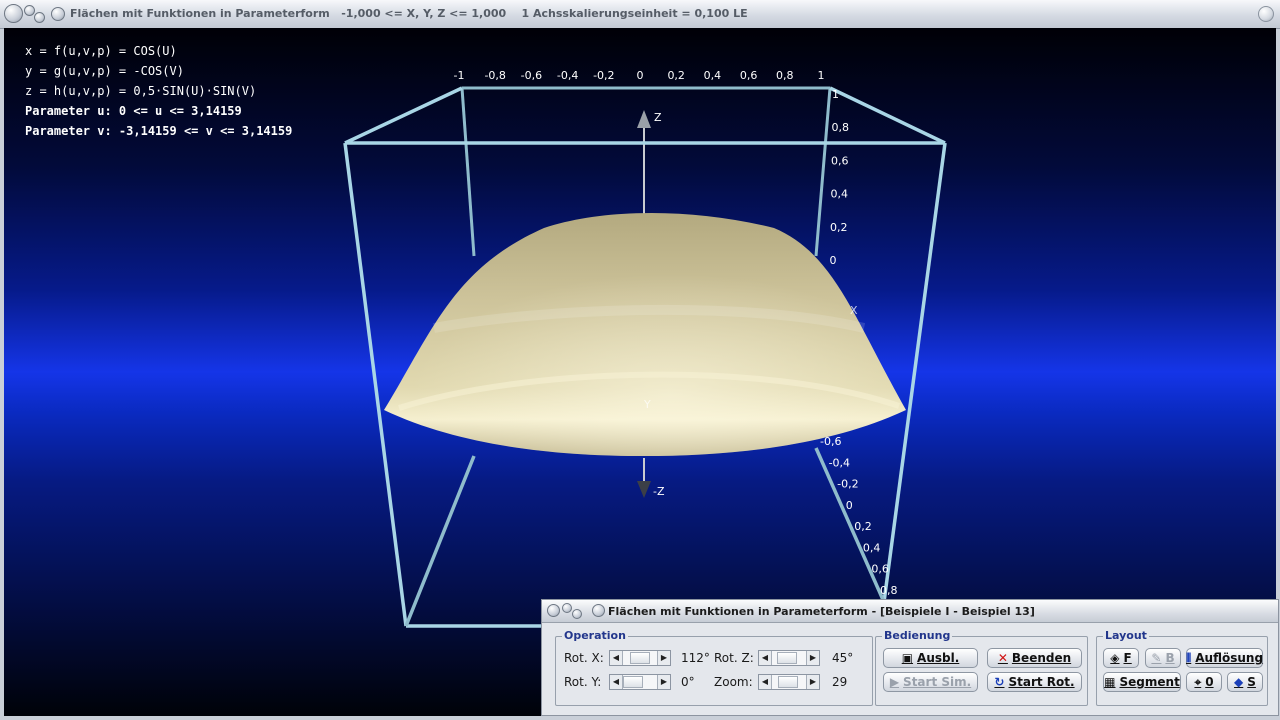 Image resolution: width=1280 pixels, height=720 pixels. I want to click on rot-x-left-arrow-icon: ◀, so click(616, 658).